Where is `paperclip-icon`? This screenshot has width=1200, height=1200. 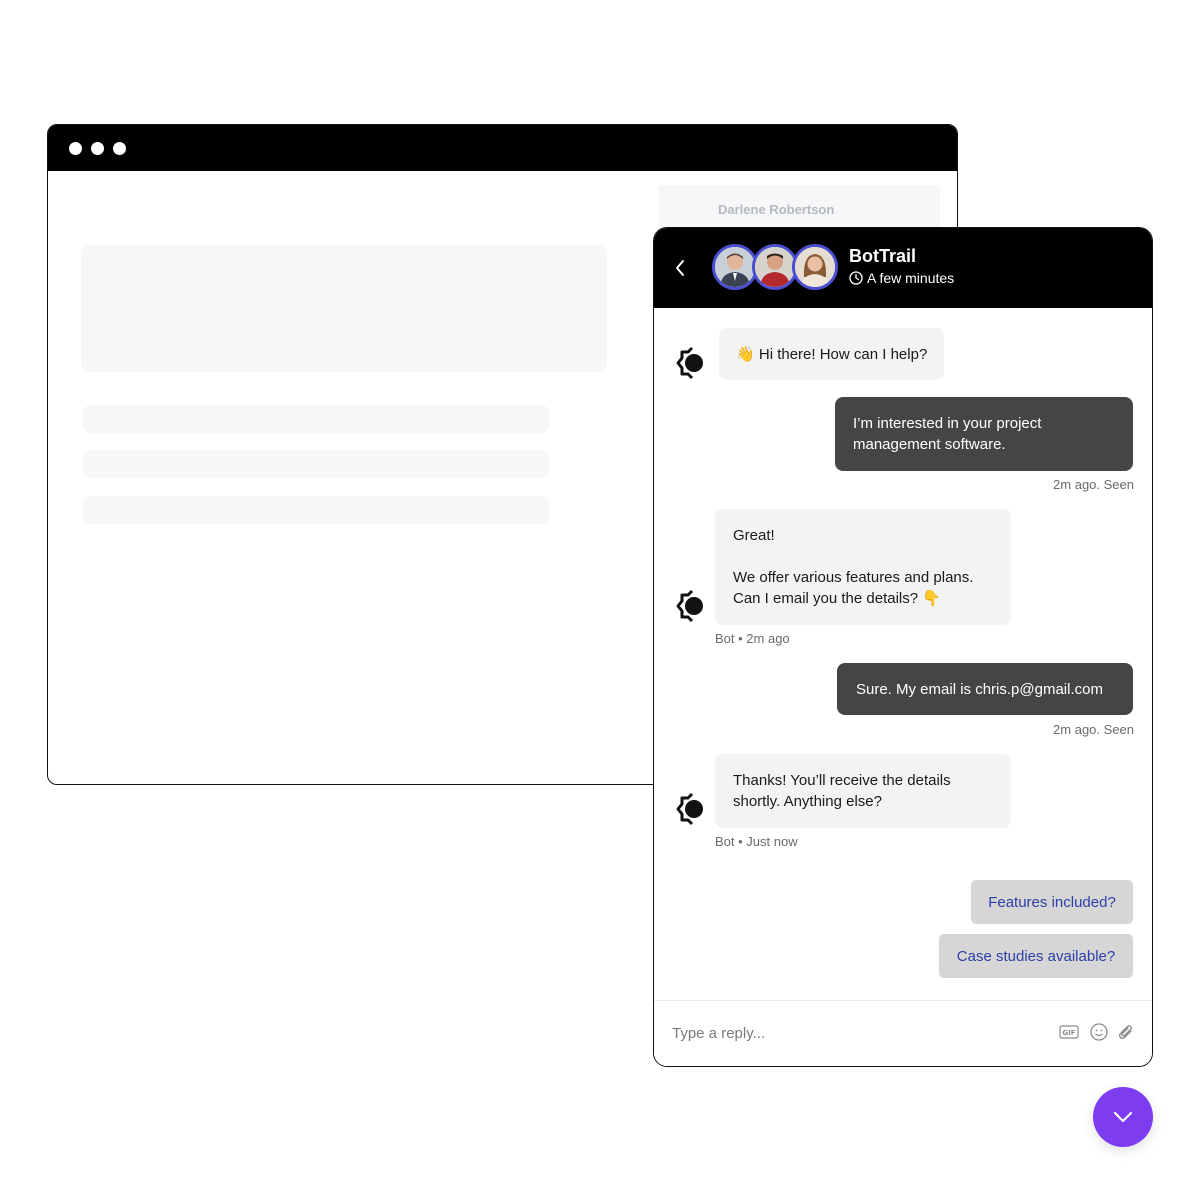
paperclip-icon is located at coordinates (1125, 1032).